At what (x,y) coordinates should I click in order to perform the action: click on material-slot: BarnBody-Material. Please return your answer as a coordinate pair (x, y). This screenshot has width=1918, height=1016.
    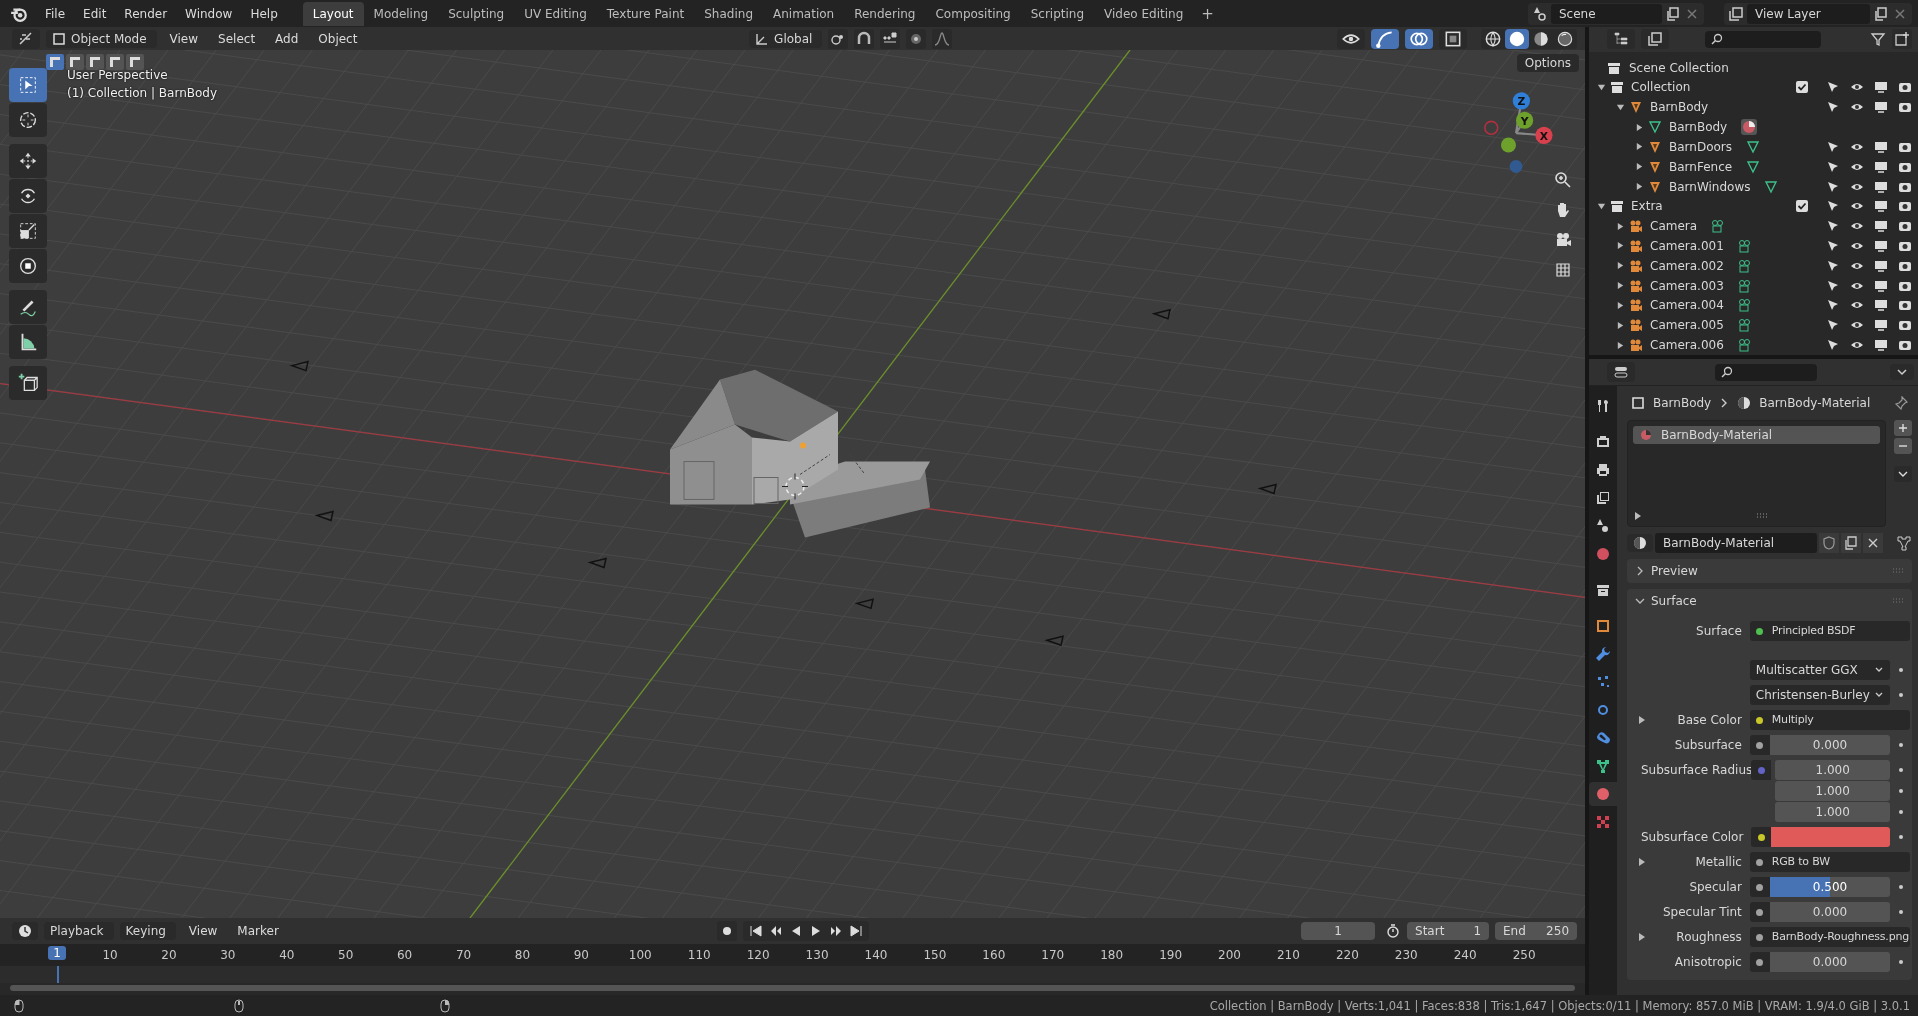
    Looking at the image, I should click on (1756, 435).